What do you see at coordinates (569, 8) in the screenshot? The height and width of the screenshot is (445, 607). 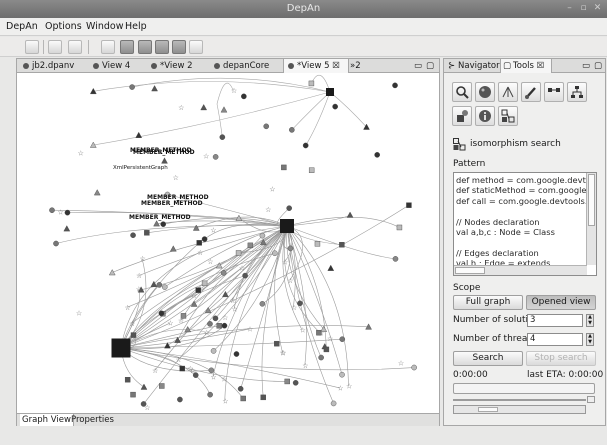 I see `minimize-icon: –` at bounding box center [569, 8].